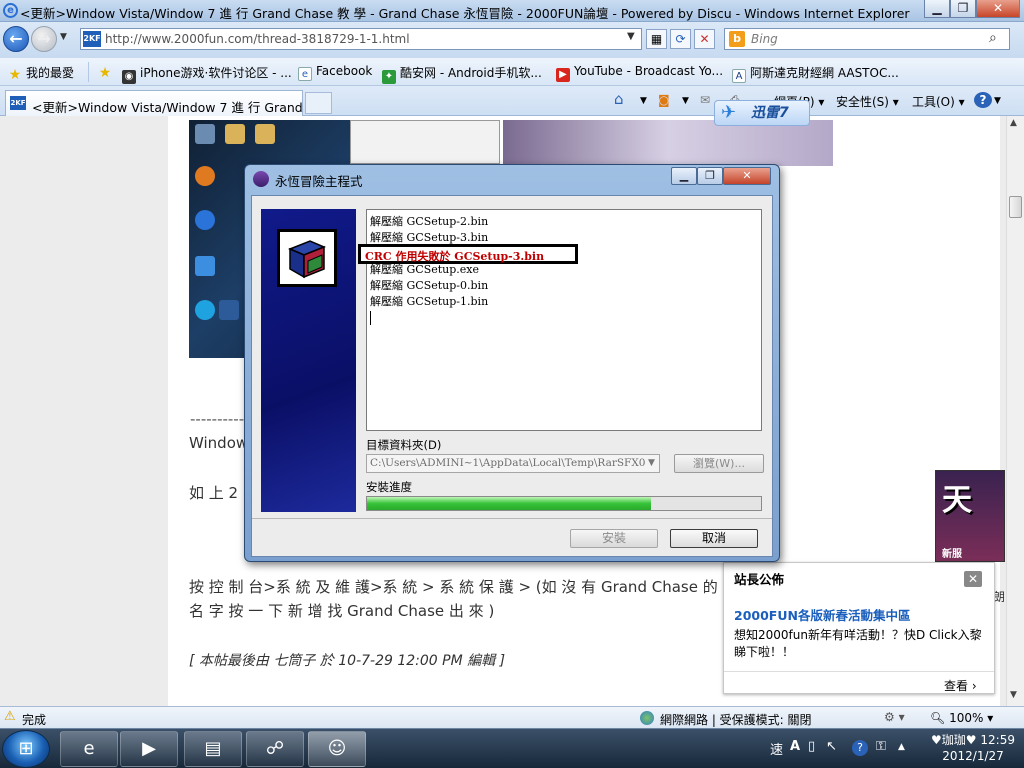 The height and width of the screenshot is (768, 1024). I want to click on screenshot-banner, so click(668, 143).